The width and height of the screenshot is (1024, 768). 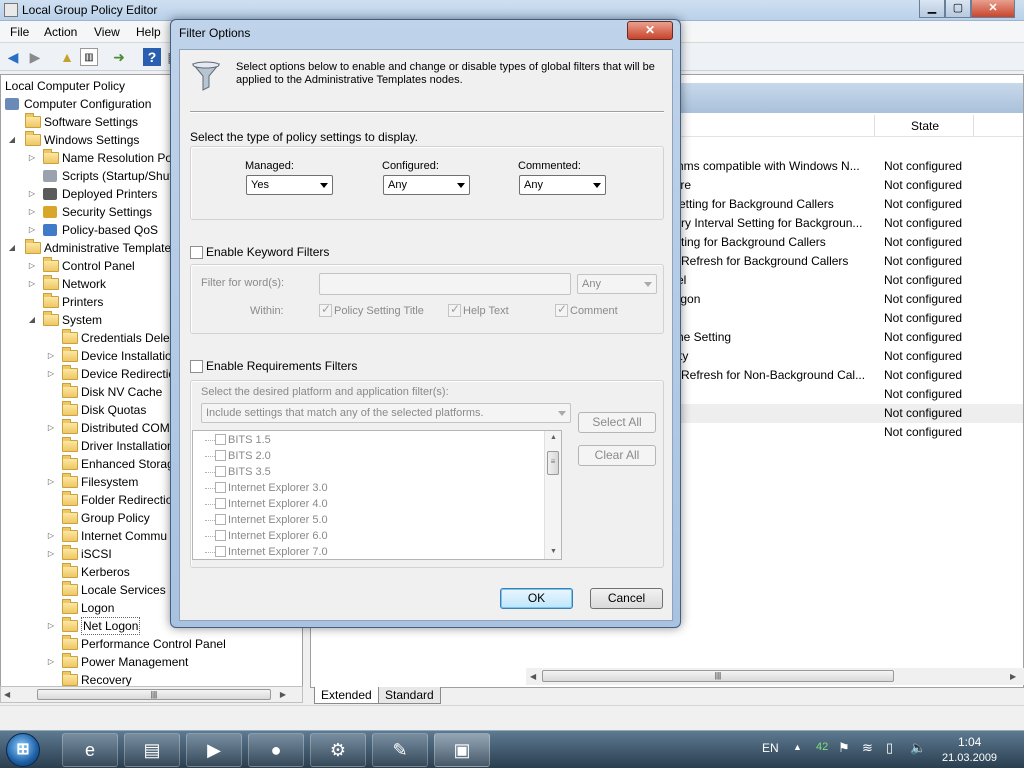 What do you see at coordinates (445, 284) in the screenshot?
I see `filter-words-input` at bounding box center [445, 284].